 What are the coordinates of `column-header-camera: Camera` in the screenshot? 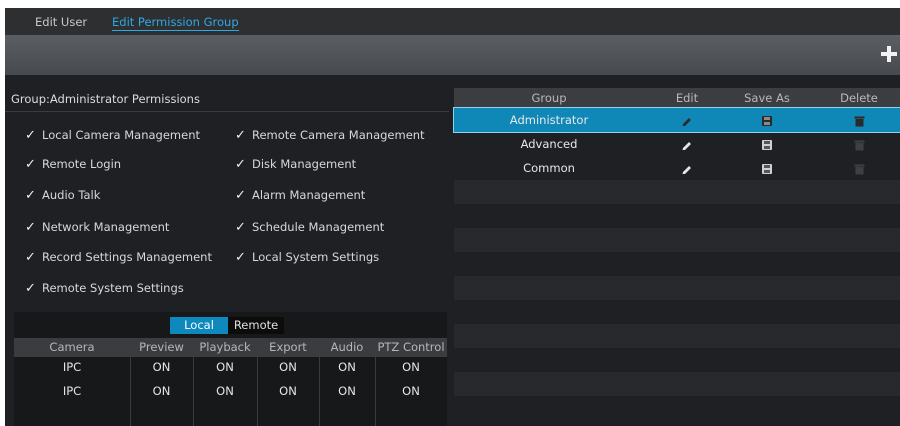 It's located at (72, 347).